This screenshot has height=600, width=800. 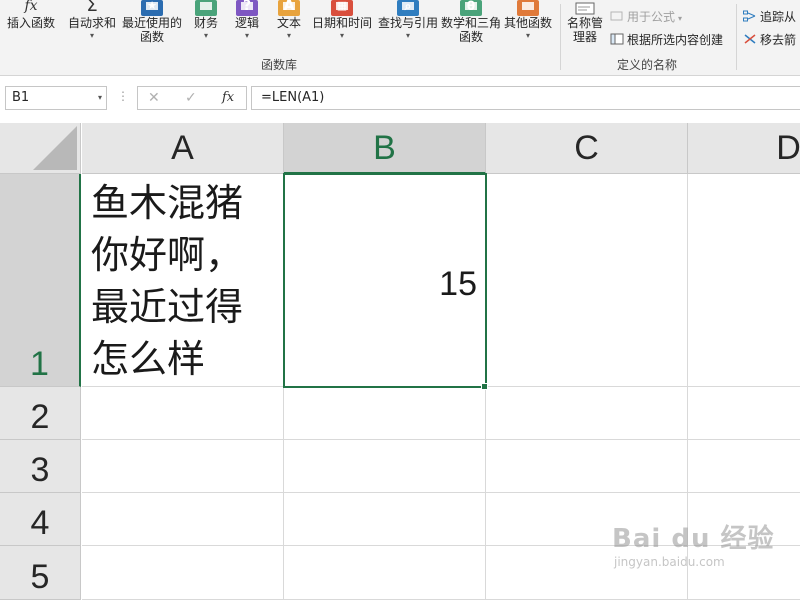 I want to click on create-from-selection-icon, so click(x=617, y=39).